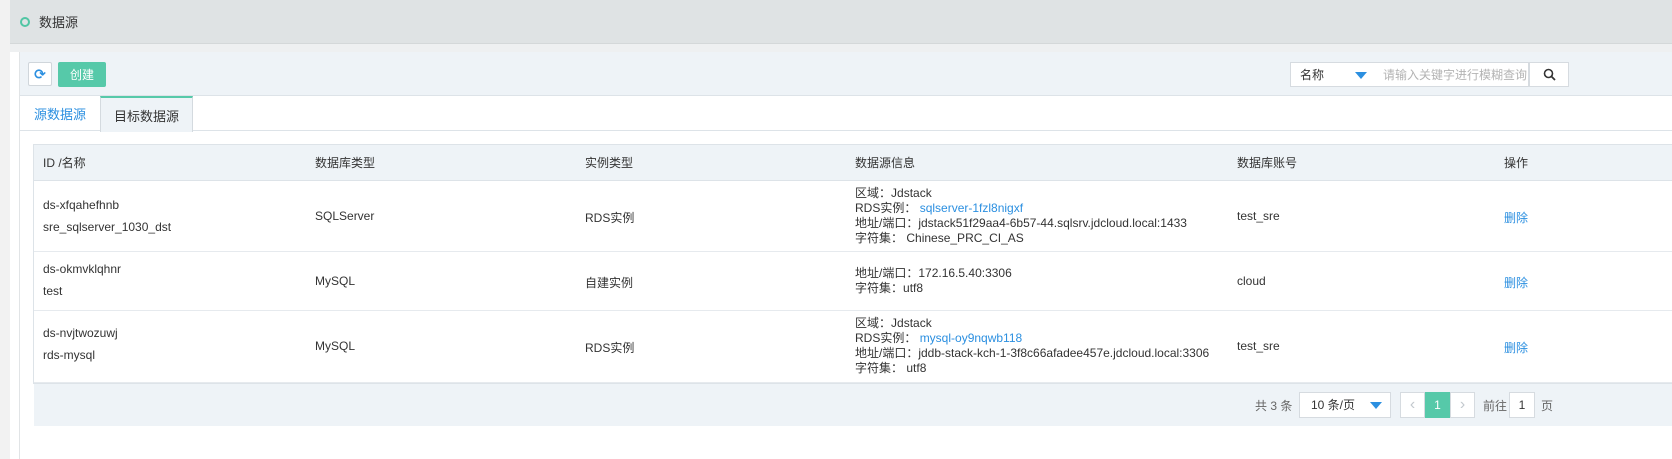 This screenshot has height=459, width=1672. I want to click on datasource-name: test, so click(53, 291).